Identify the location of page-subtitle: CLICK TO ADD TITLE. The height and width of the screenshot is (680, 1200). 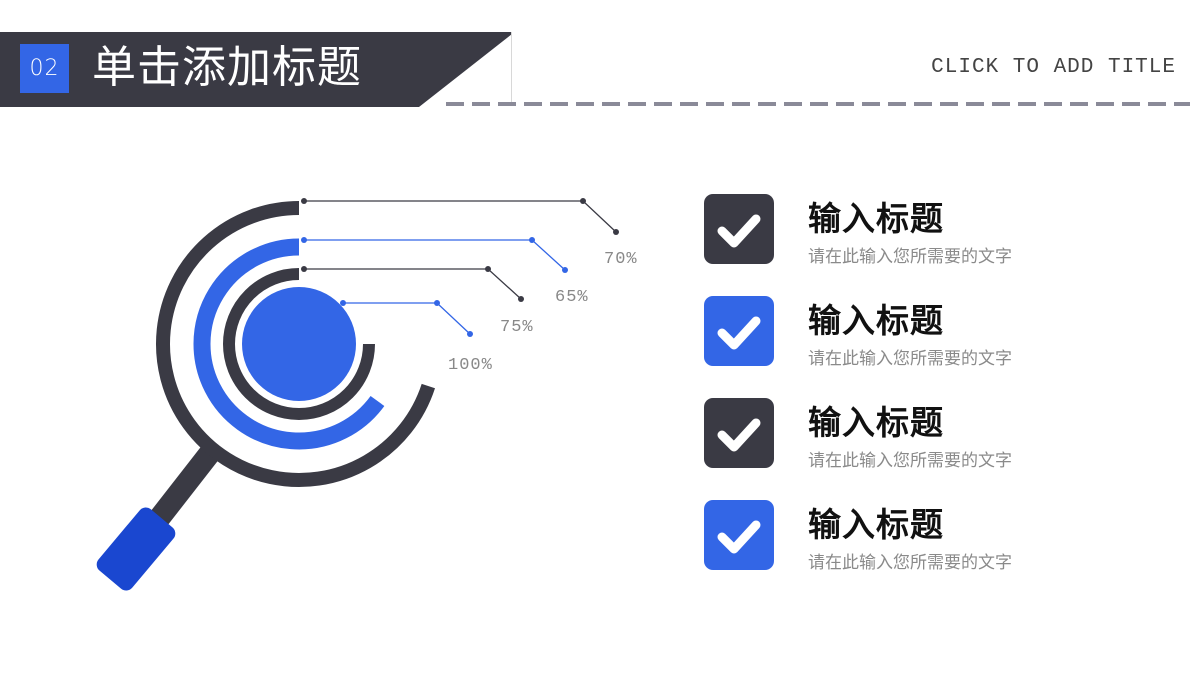
(1053, 67).